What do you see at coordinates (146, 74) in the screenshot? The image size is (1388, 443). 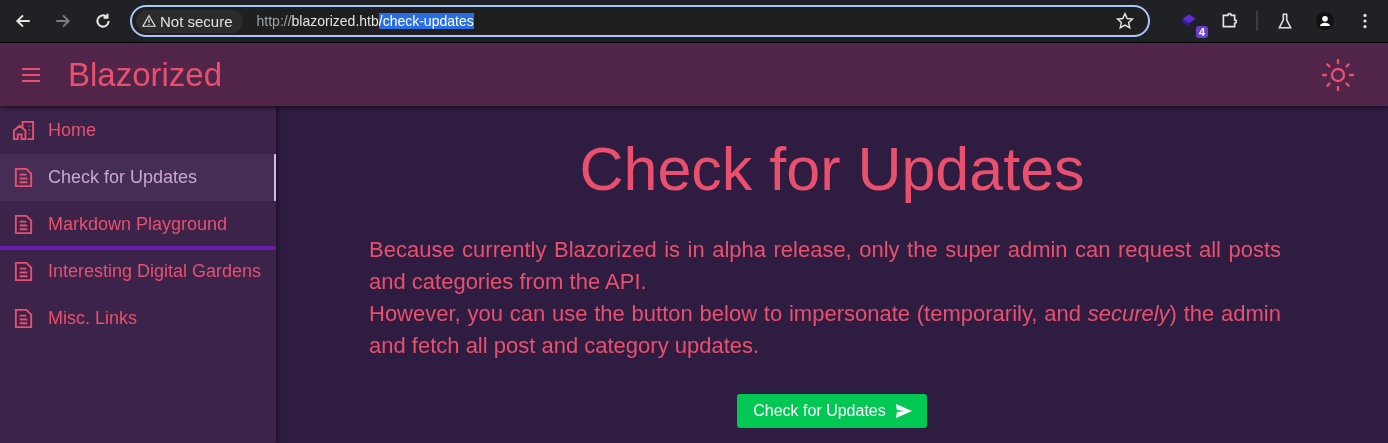 I see `app-title: Blazorized` at bounding box center [146, 74].